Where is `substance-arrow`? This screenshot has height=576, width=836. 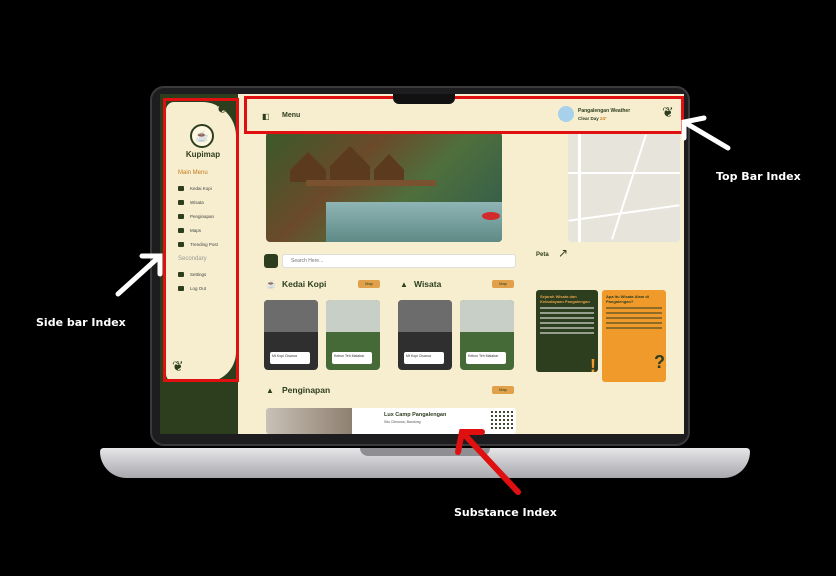
substance-arrow is located at coordinates (488, 462).